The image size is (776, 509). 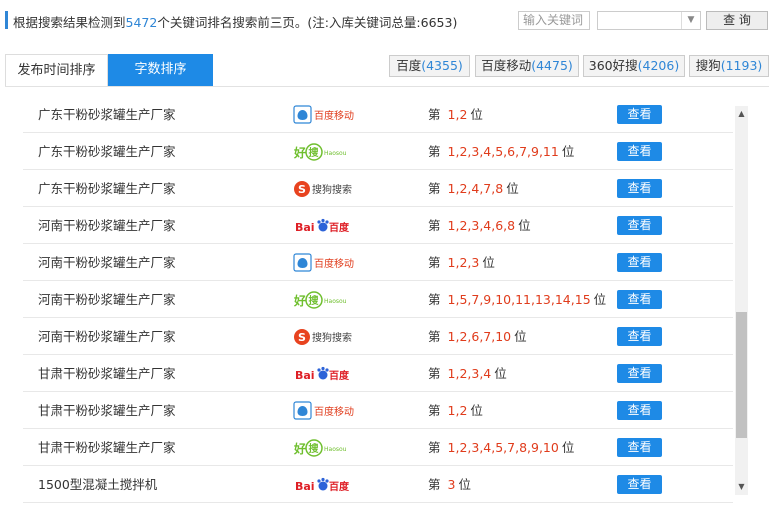 I want to click on rank-text: 第 1,2,3,4 位, so click(x=467, y=373).